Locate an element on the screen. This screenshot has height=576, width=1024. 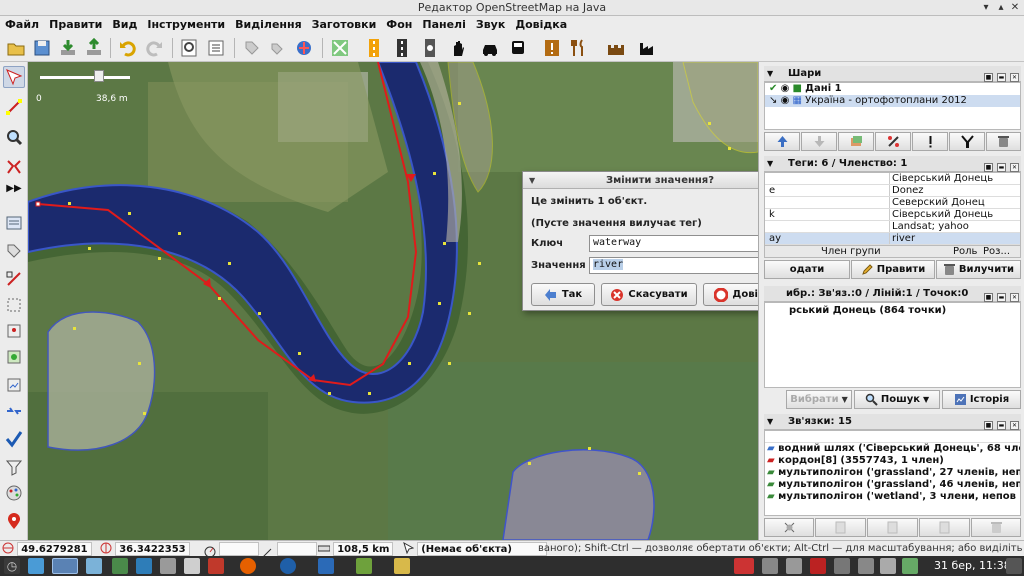
zoom-slider-knob is located at coordinates (99, 76).